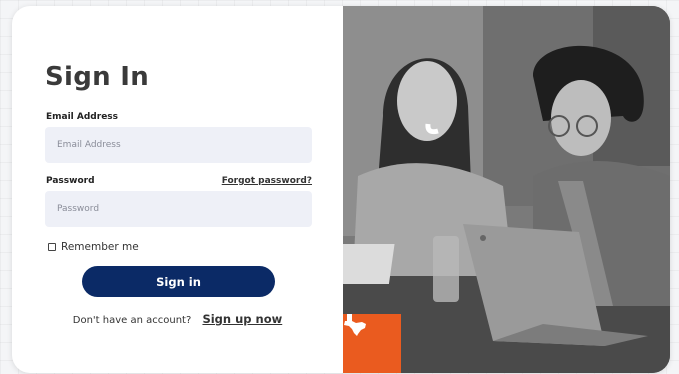 Image resolution: width=679 pixels, height=374 pixels. I want to click on sign-in-button: Sign in, so click(178, 281).